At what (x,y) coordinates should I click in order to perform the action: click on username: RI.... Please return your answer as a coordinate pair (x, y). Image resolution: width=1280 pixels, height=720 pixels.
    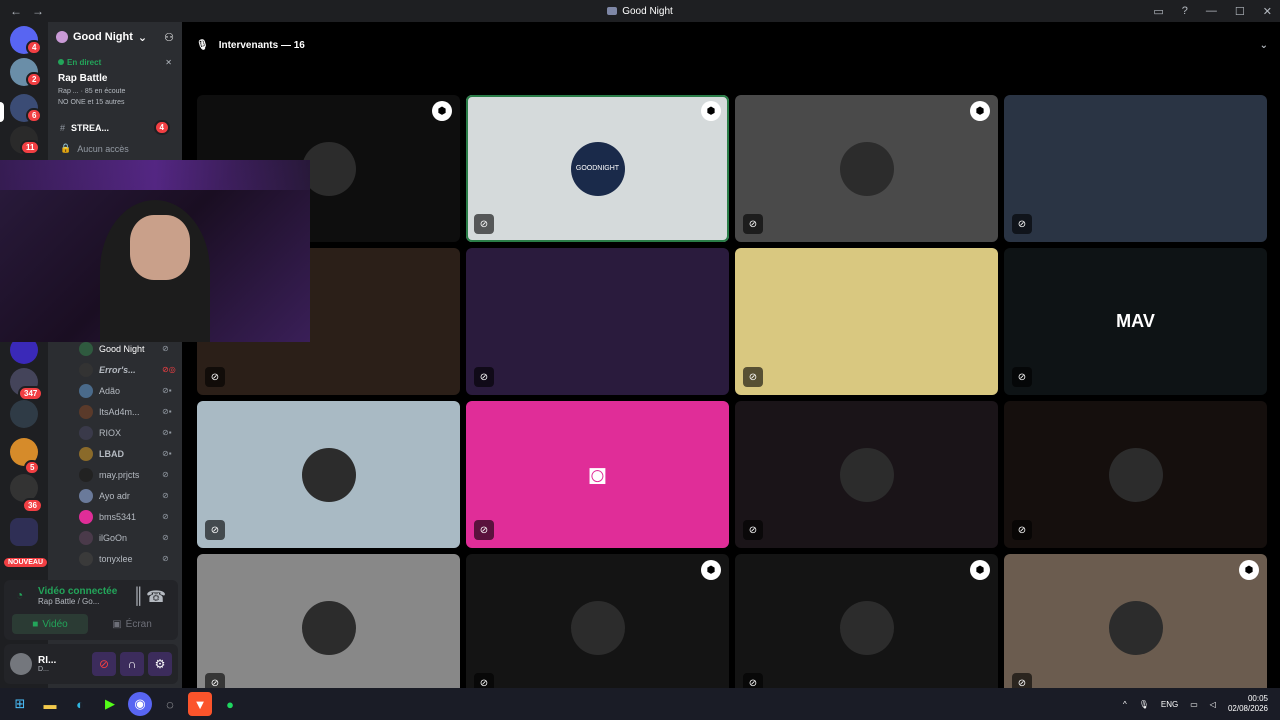
    Looking at the image, I should click on (47, 660).